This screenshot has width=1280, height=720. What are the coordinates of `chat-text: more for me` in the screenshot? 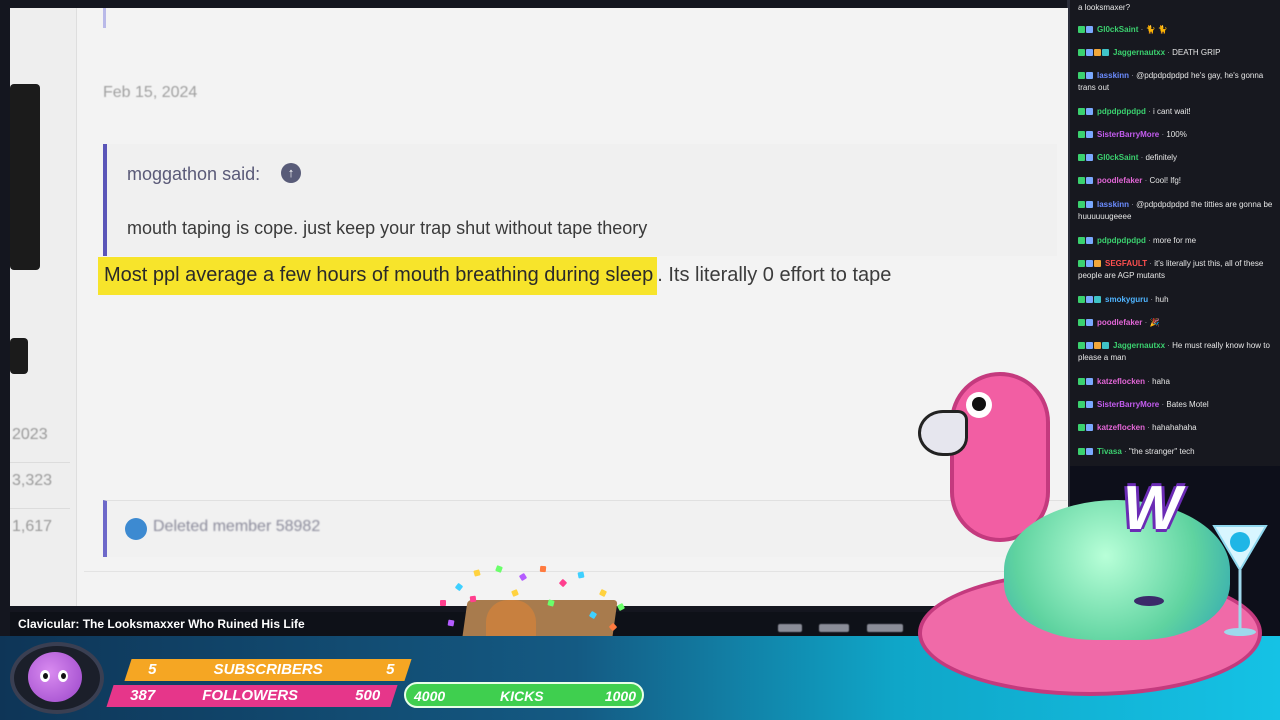 It's located at (1174, 240).